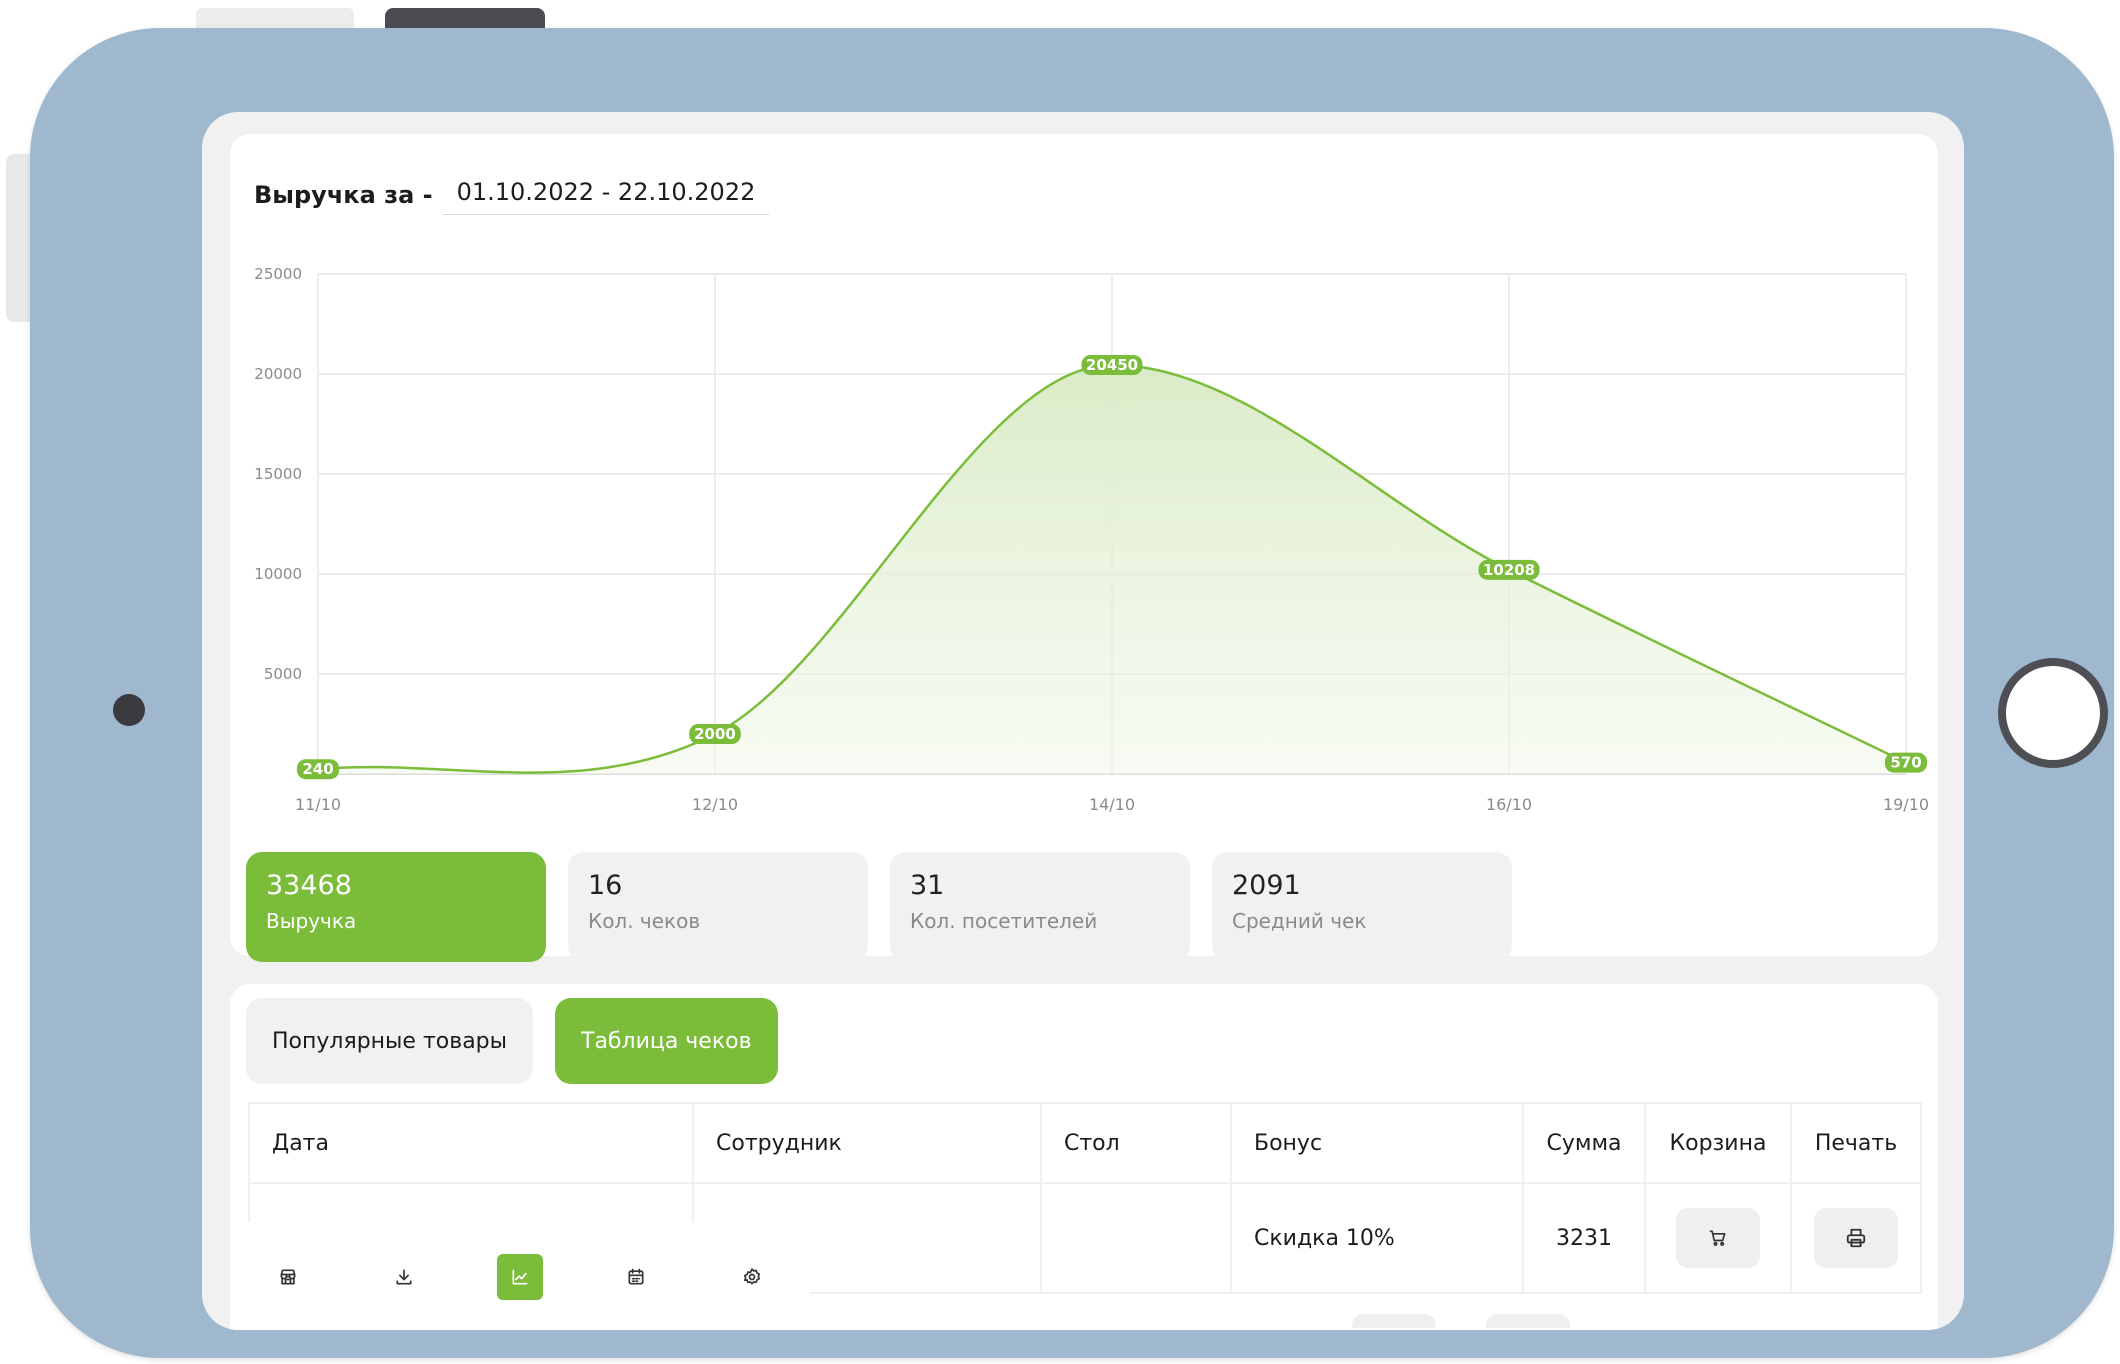 The image size is (2120, 1364). I want to click on nav-item-analytics, so click(520, 1277).